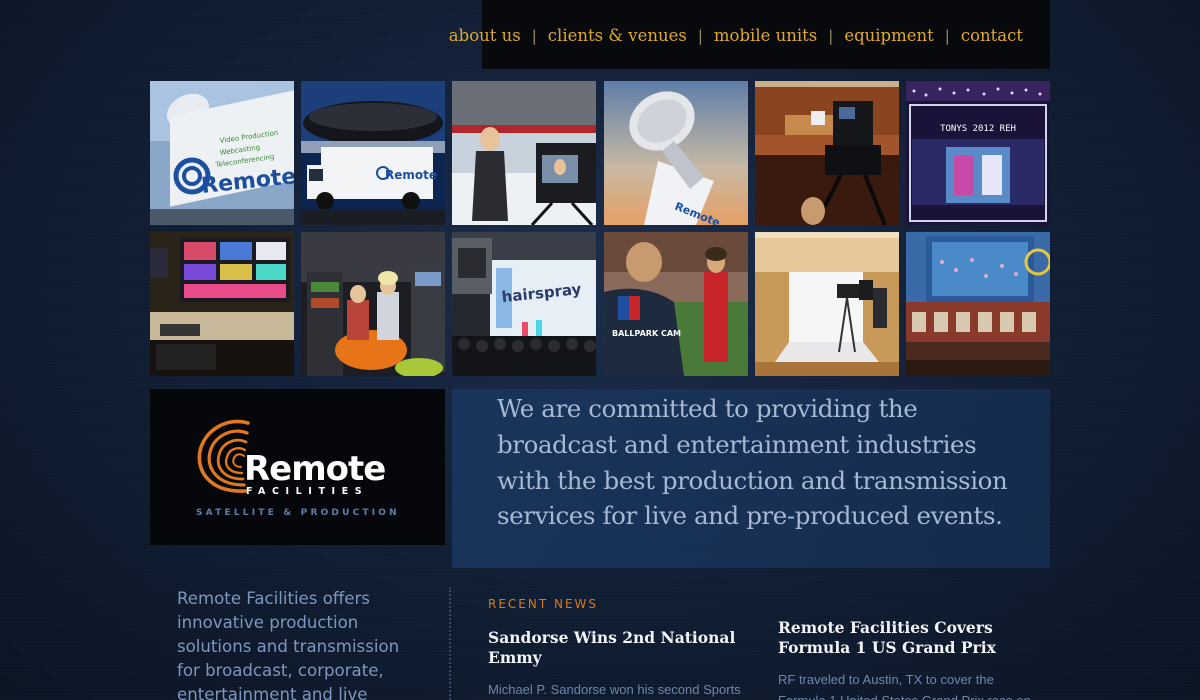 The width and height of the screenshot is (1200, 700). I want to click on gallery-photo-hairspray-stage: hairspray, so click(524, 304).